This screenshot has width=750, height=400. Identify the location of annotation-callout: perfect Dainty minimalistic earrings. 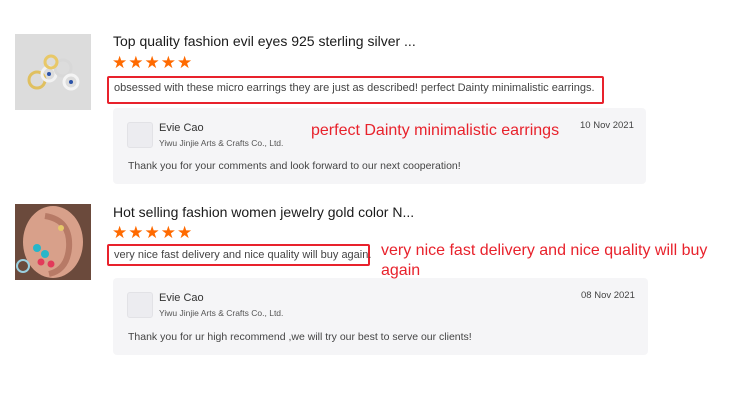
(435, 130).